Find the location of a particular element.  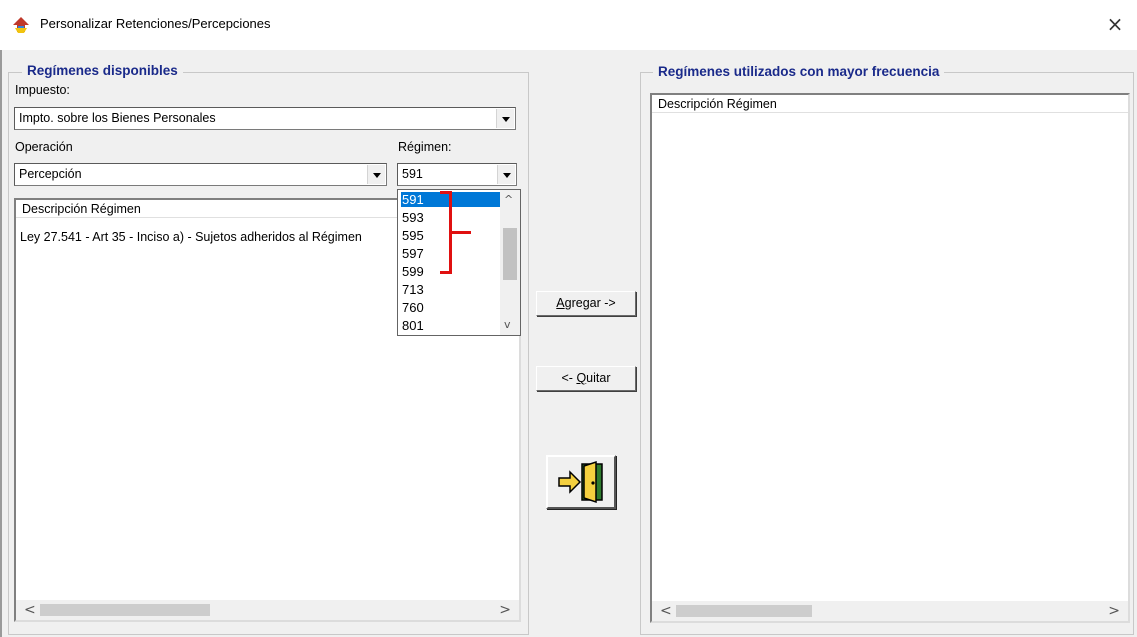

list-column-header: Descripción Régimen is located at coordinates (890, 104).